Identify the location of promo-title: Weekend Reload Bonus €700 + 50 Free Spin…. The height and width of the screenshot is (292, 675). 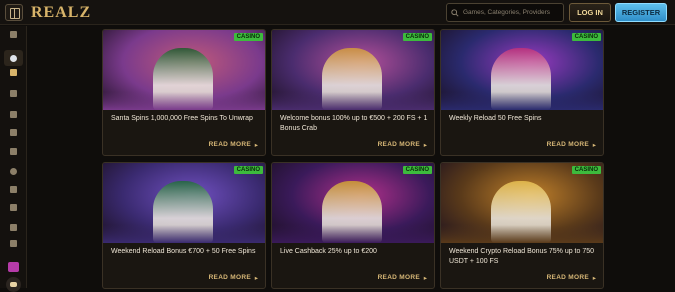
(183, 251).